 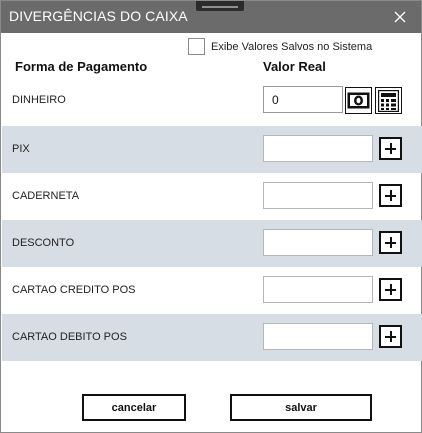 I want to click on desconto-add-button, so click(x=390, y=242).